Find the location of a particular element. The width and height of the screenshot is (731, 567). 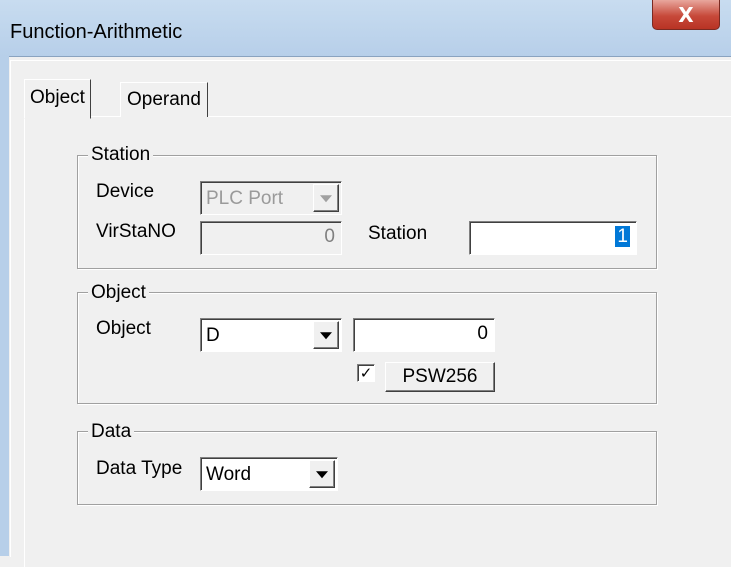

station-label: Station is located at coordinates (398, 233).